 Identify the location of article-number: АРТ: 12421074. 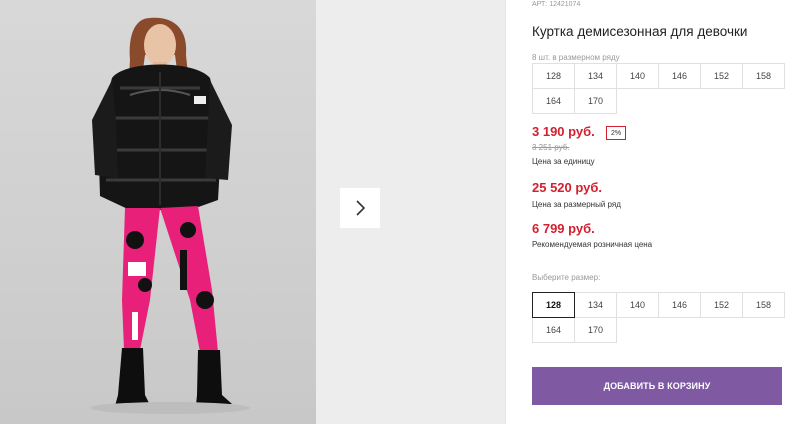
(556, 4).